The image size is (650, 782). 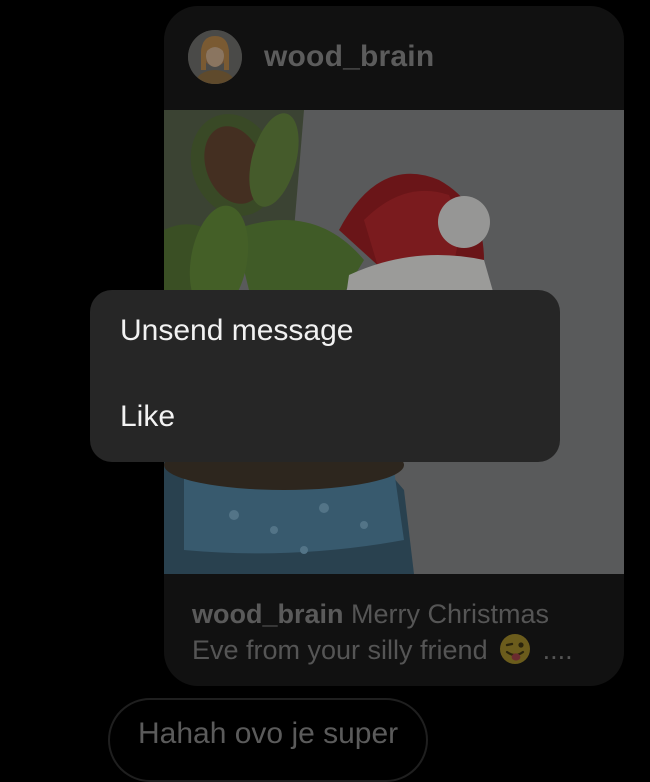 What do you see at coordinates (147, 417) in the screenshot?
I see `like-button: Like` at bounding box center [147, 417].